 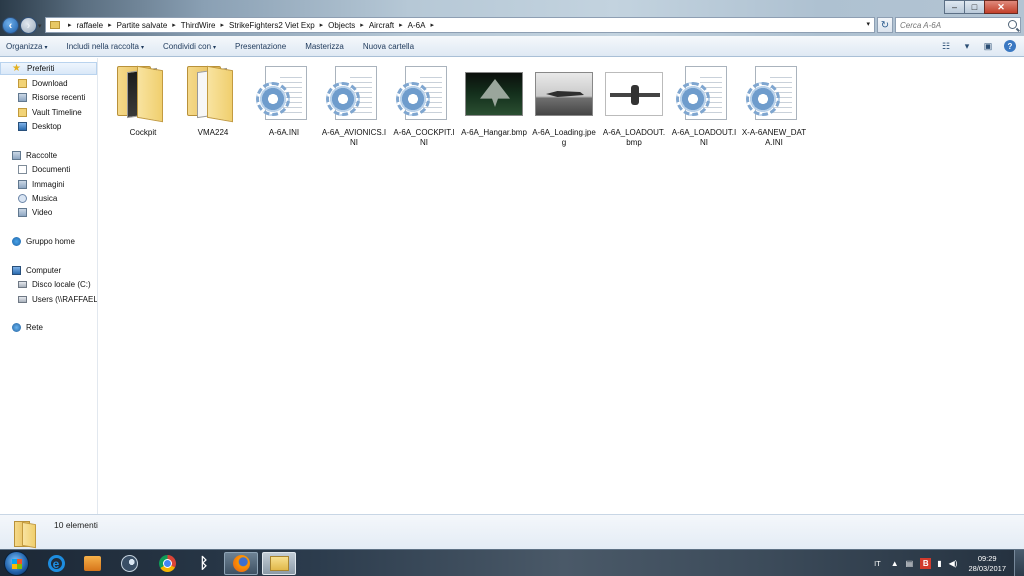 I want to click on recent-pages-dropdown: ▾, so click(x=40, y=26).